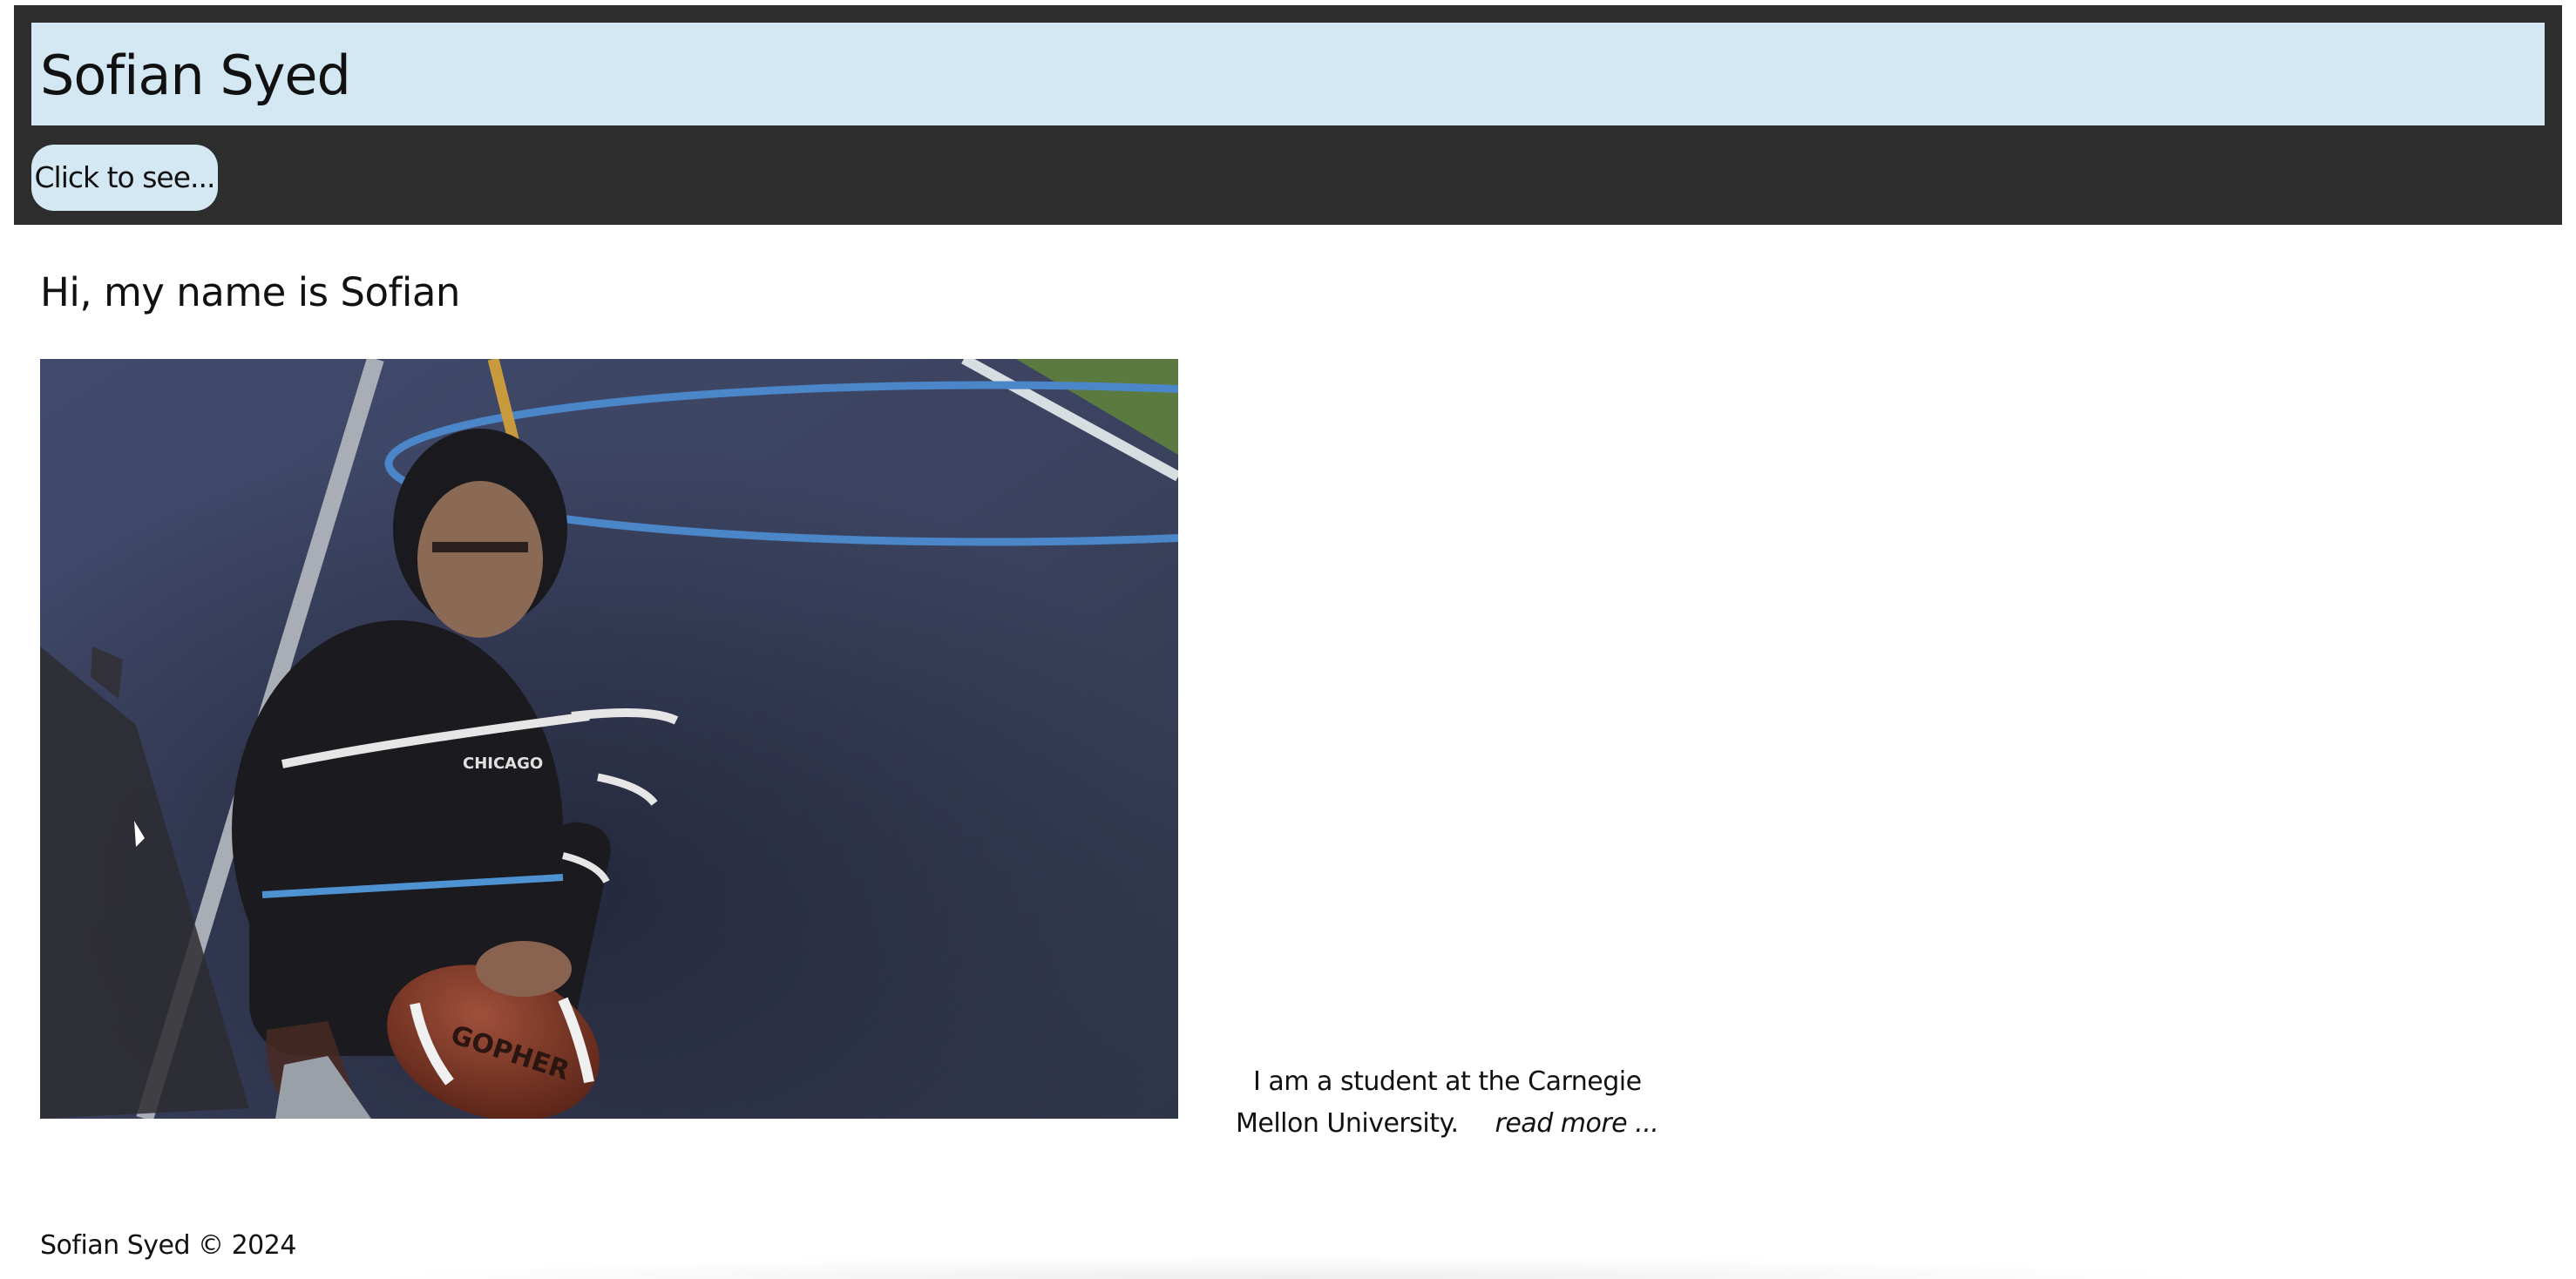  What do you see at coordinates (250, 292) in the screenshot?
I see `greeting-heading: Hi, my name is Sofian` at bounding box center [250, 292].